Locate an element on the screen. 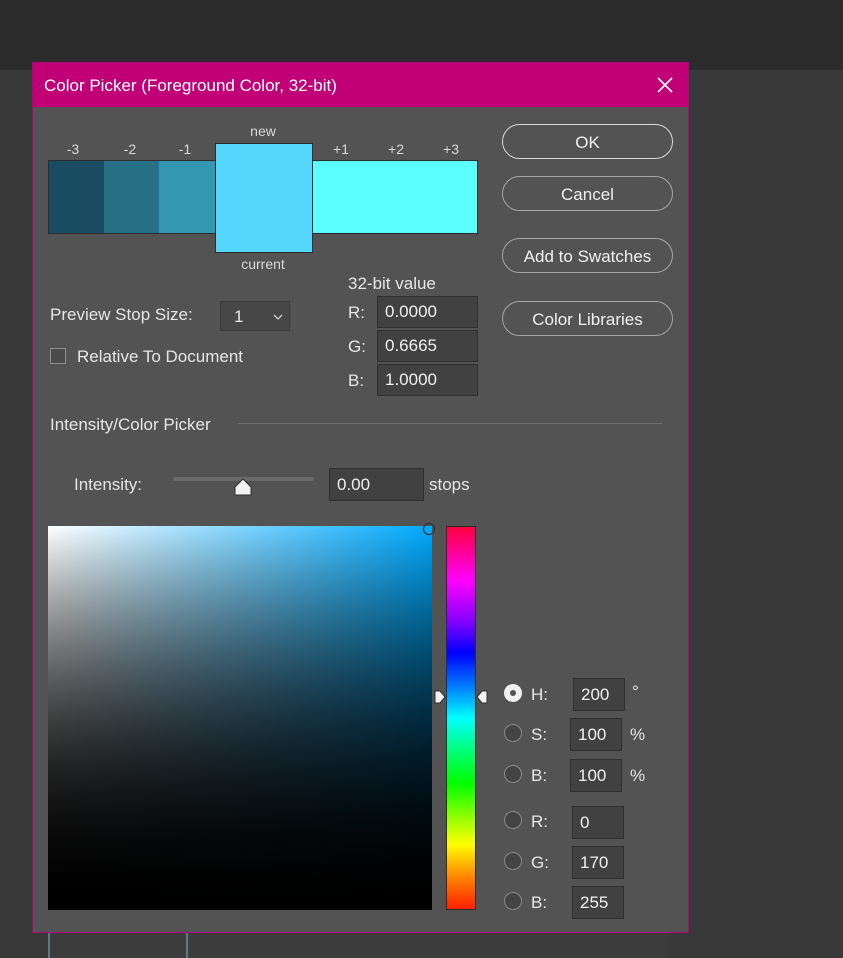  step-label-plus1: +1 is located at coordinates (341, 149).